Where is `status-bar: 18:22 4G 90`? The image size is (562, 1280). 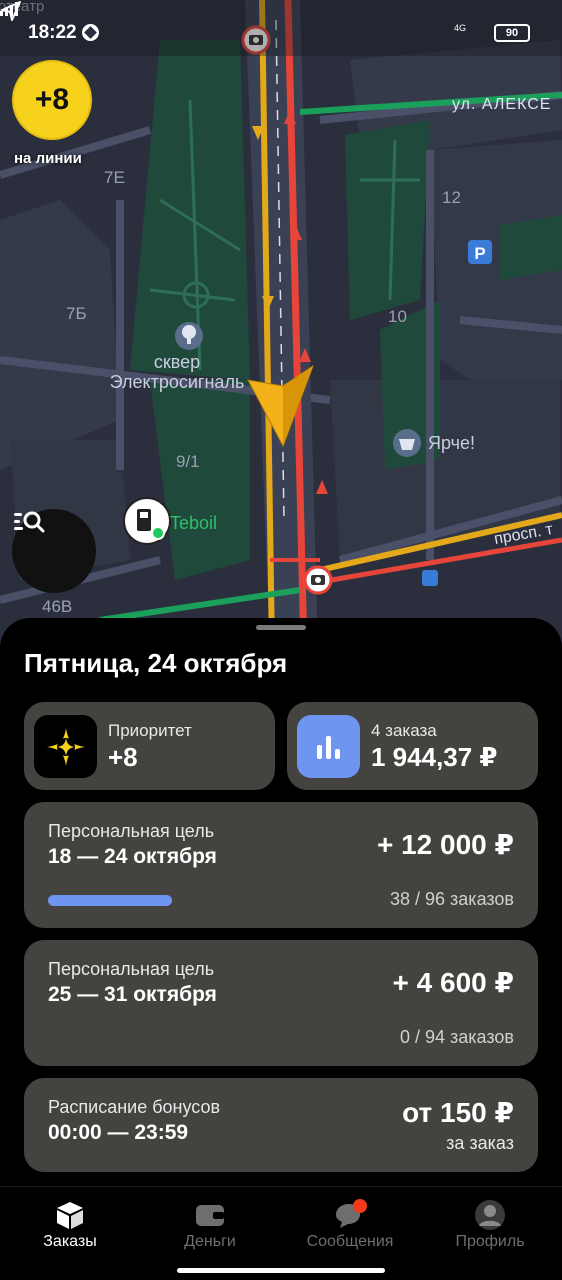 status-bar: 18:22 4G 90 is located at coordinates (281, 28).